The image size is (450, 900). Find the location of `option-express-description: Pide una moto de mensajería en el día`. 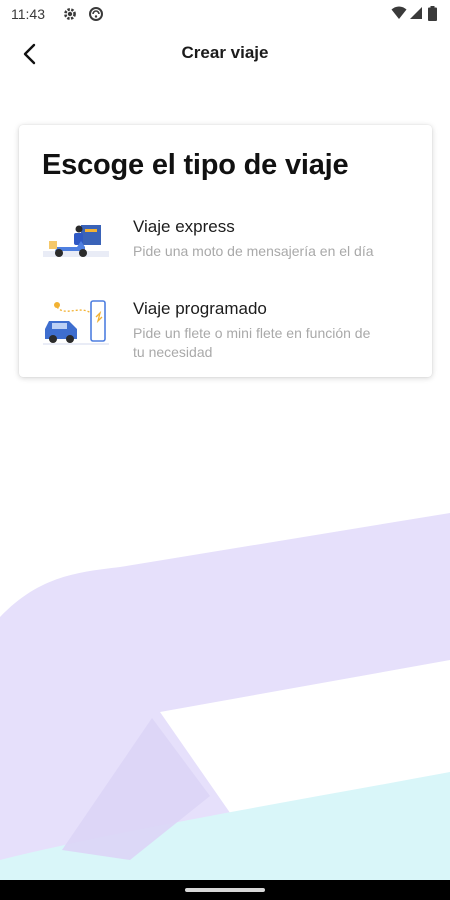

option-express-description: Pide una moto de mensajería en el día is located at coordinates (253, 251).